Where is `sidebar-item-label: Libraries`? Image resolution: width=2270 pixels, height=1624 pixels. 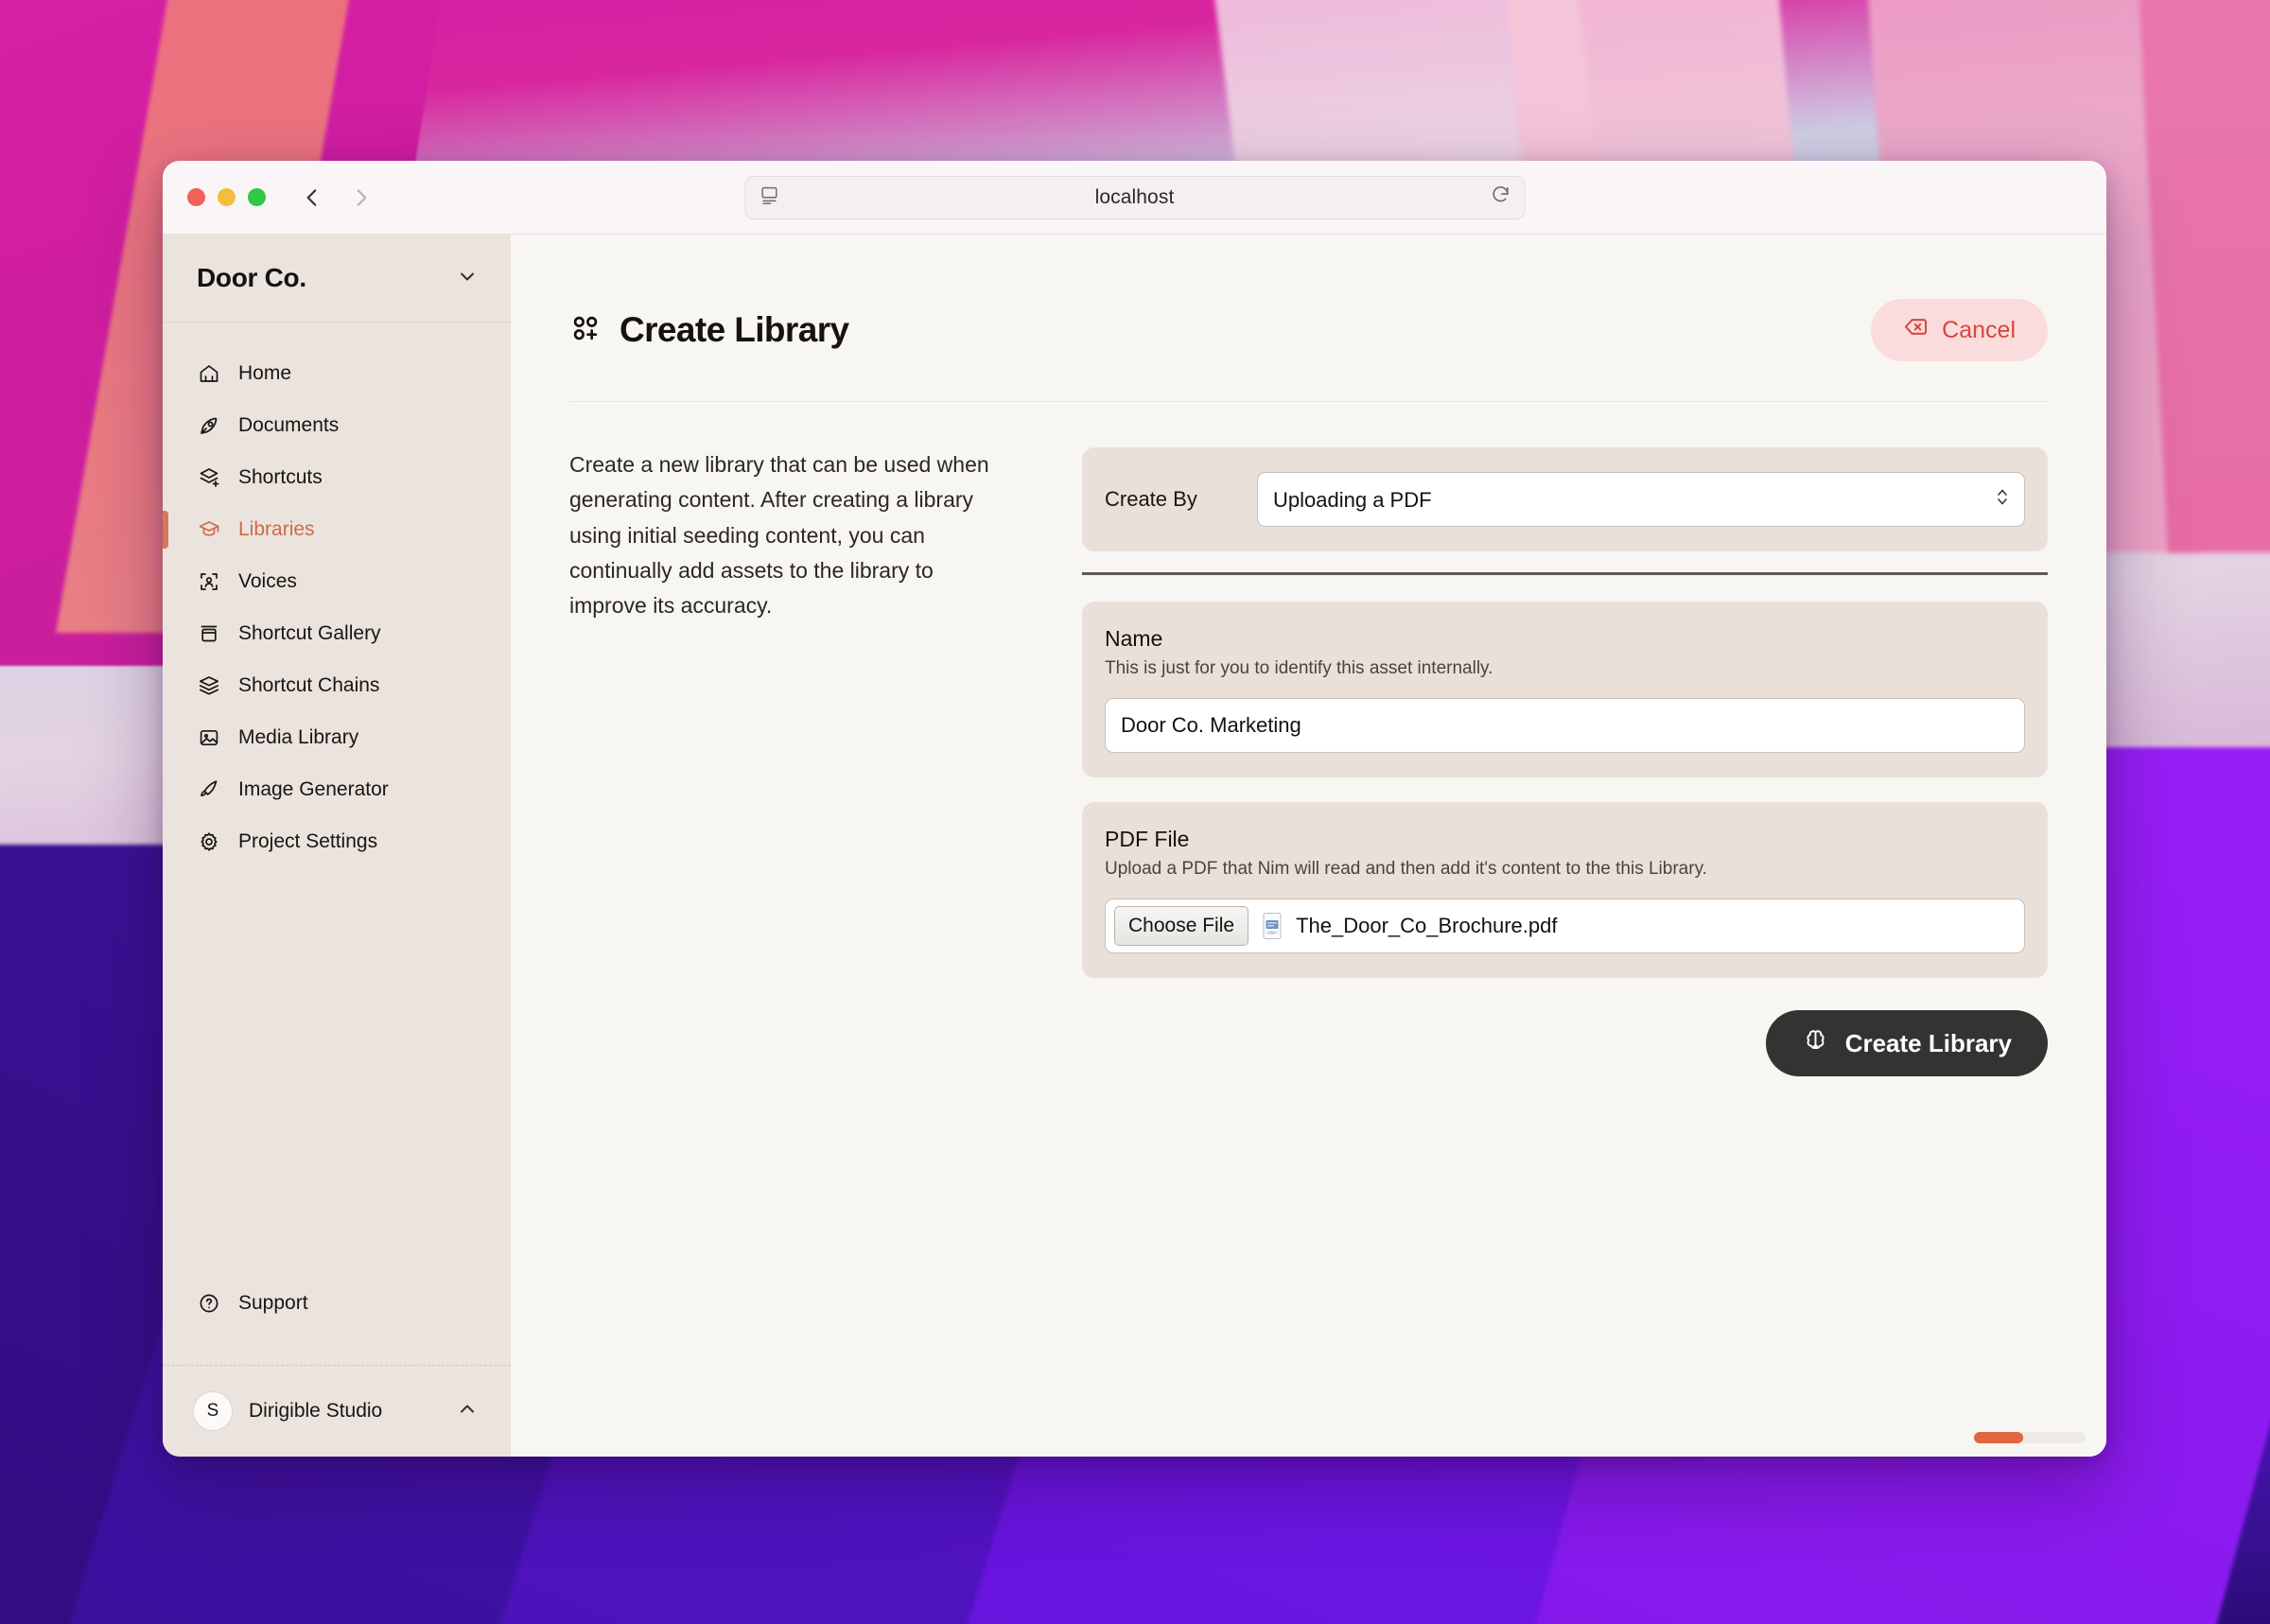 sidebar-item-label: Libraries is located at coordinates (276, 528).